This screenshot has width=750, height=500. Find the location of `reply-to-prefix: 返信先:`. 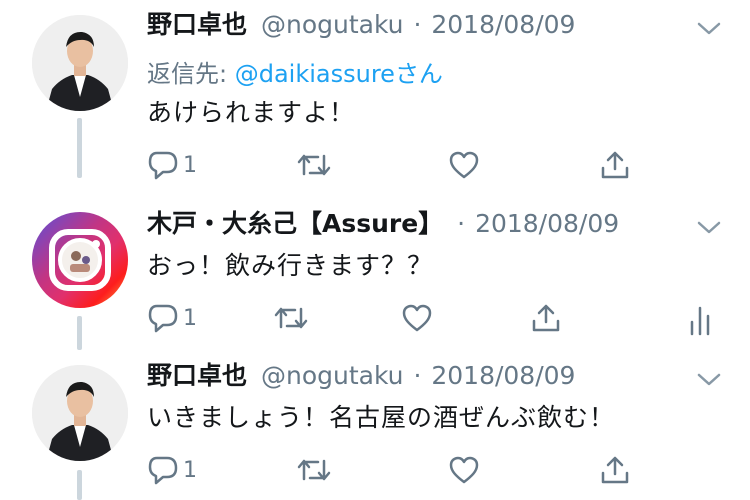

reply-to-prefix: 返信先: is located at coordinates (191, 74).